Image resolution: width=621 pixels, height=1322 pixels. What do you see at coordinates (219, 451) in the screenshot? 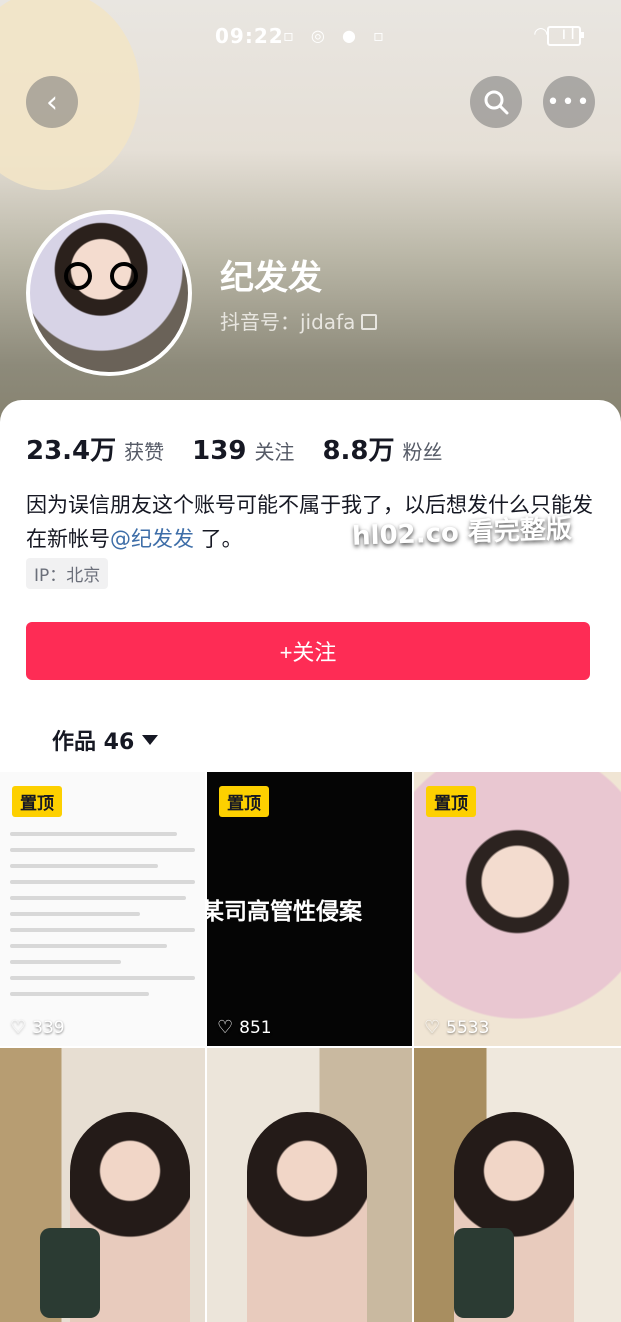
I see `stat-value: 139` at bounding box center [219, 451].